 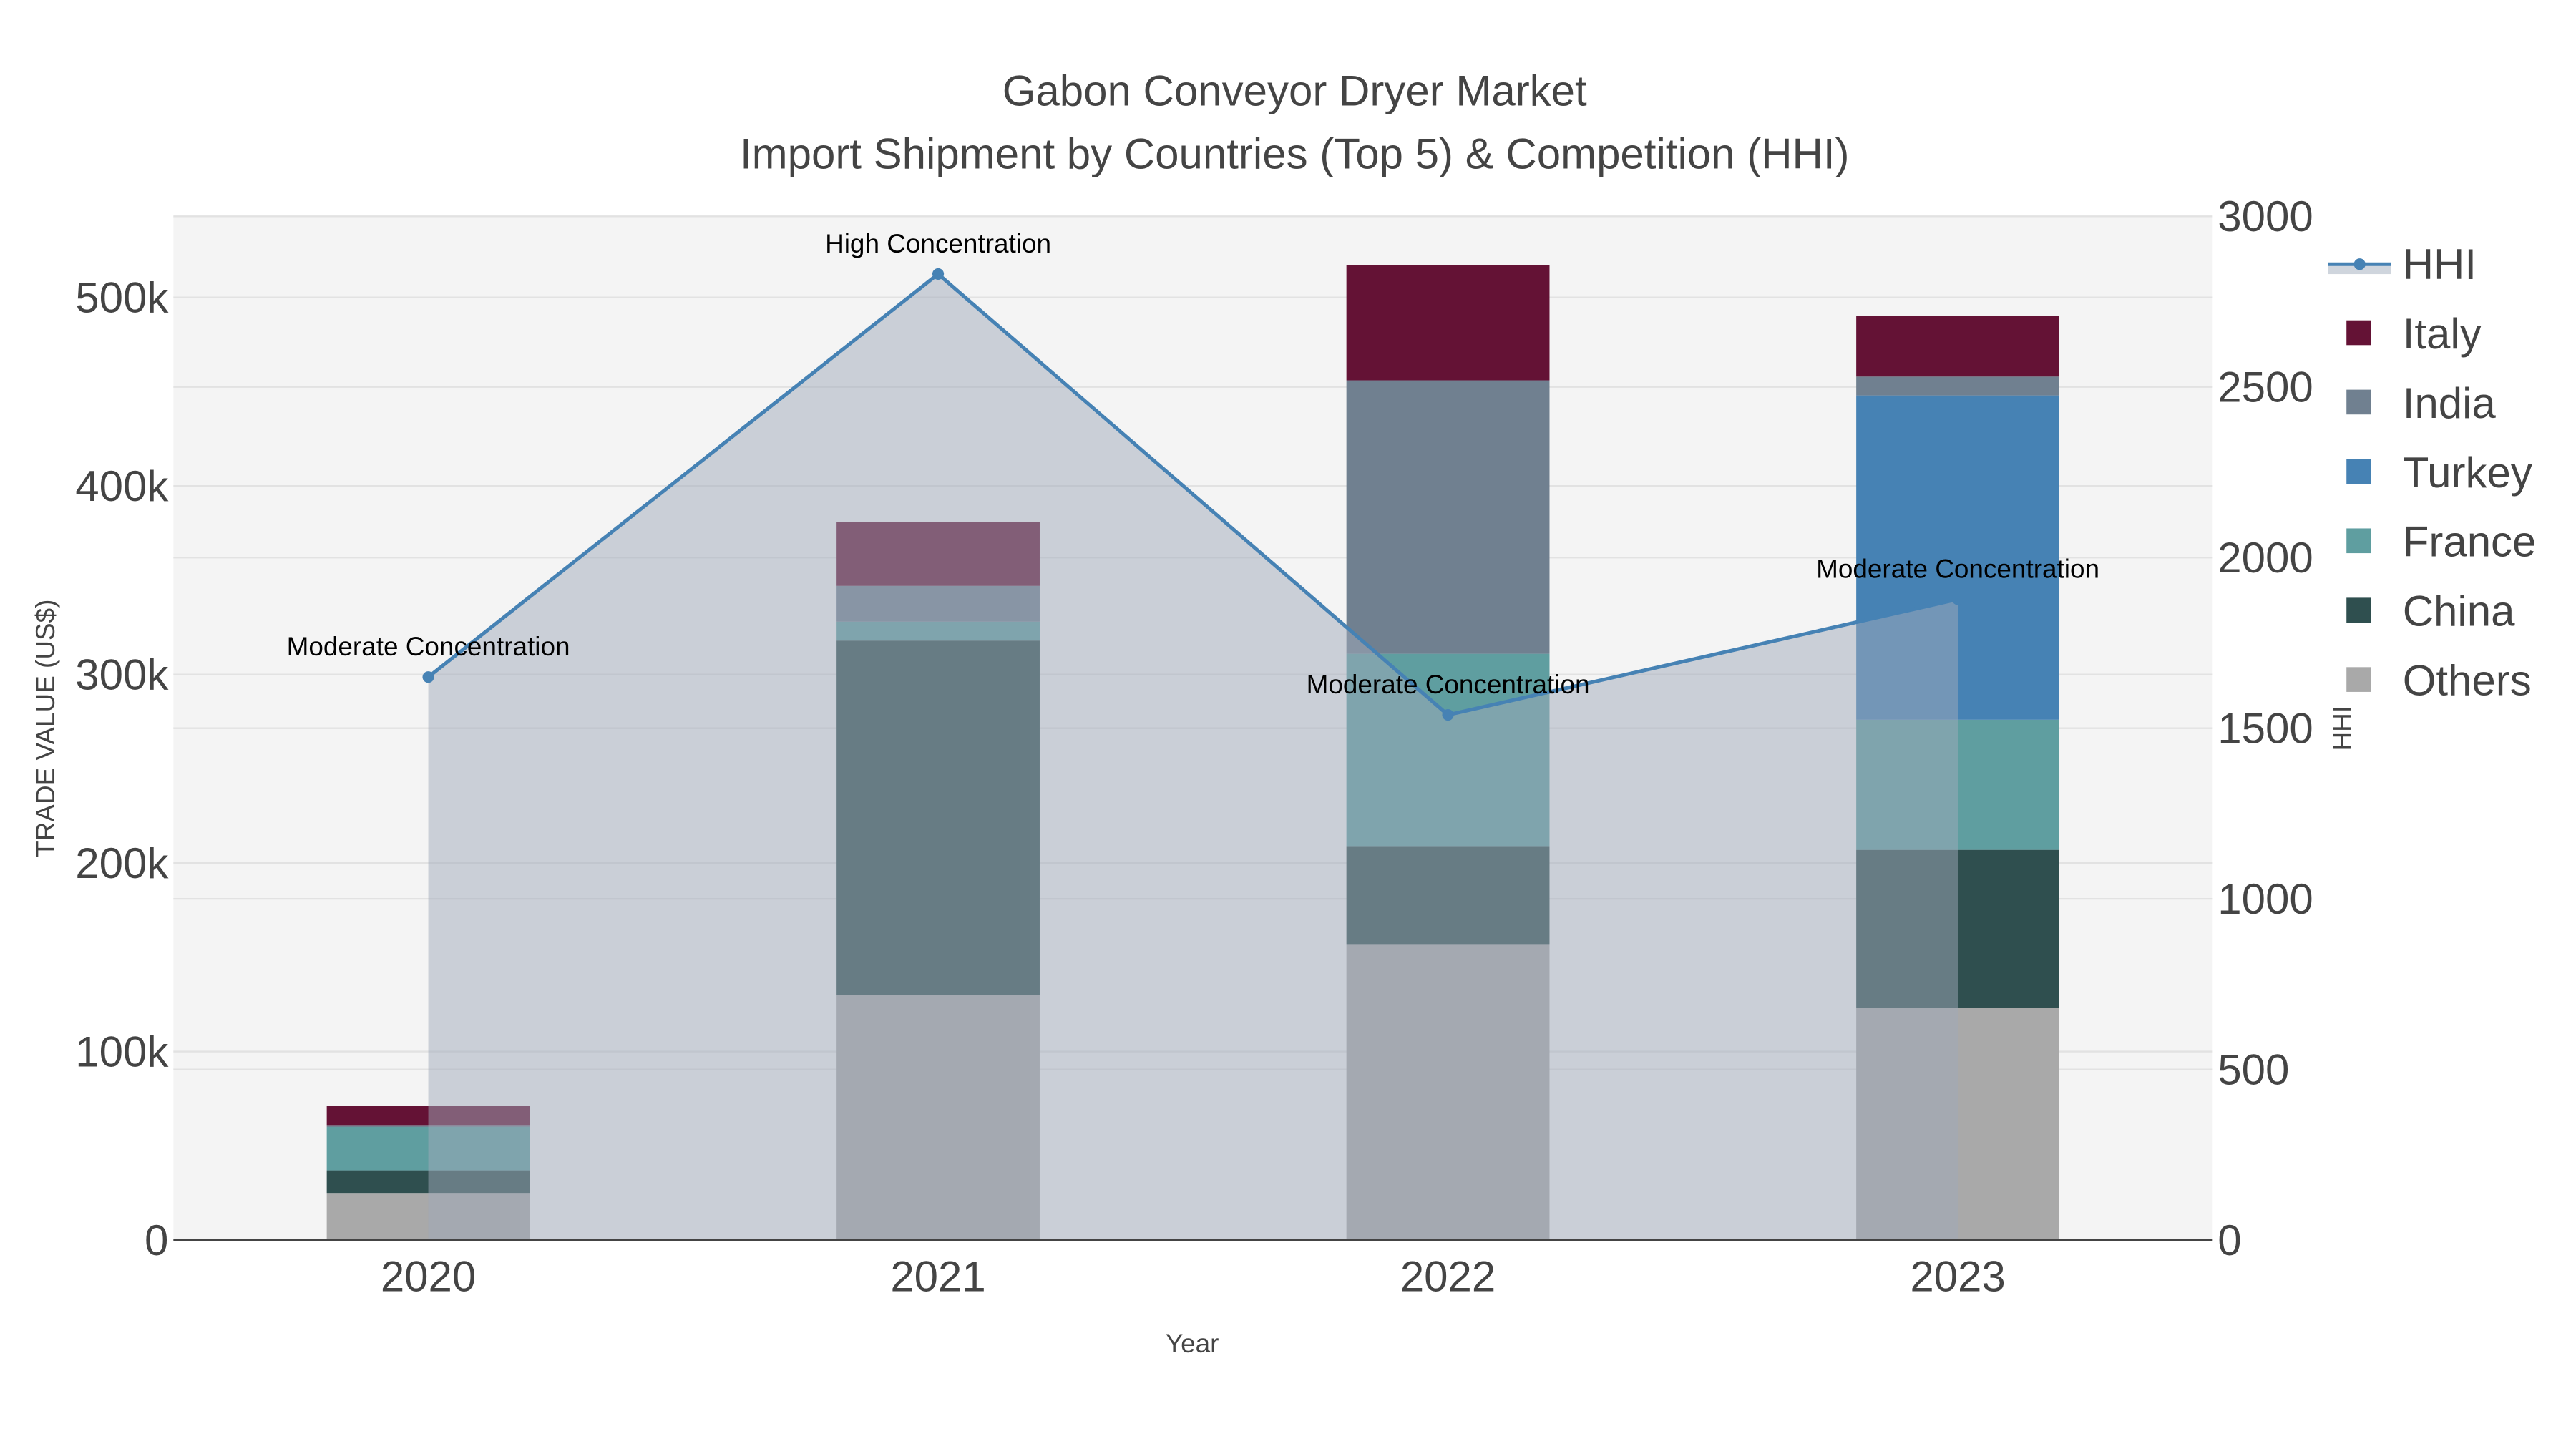 What do you see at coordinates (2342, 728) in the screenshot?
I see `y2-axis-title: HHI` at bounding box center [2342, 728].